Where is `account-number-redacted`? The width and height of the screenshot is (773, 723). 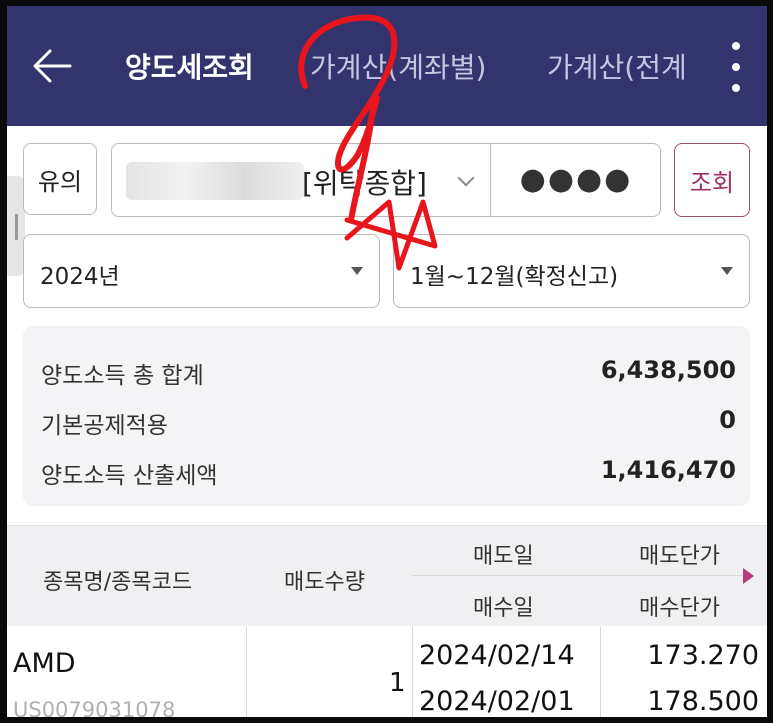
account-number-redacted is located at coordinates (215, 181).